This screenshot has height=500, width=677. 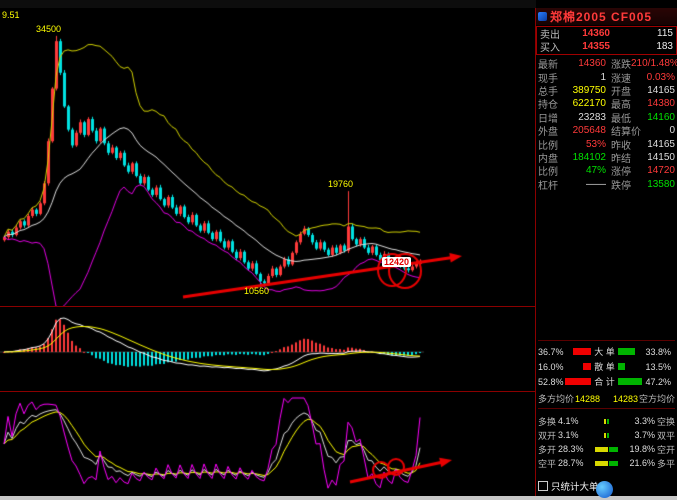 I want to click on quote-row: 总手 389750 开盘 14165, so click(x=606, y=91).